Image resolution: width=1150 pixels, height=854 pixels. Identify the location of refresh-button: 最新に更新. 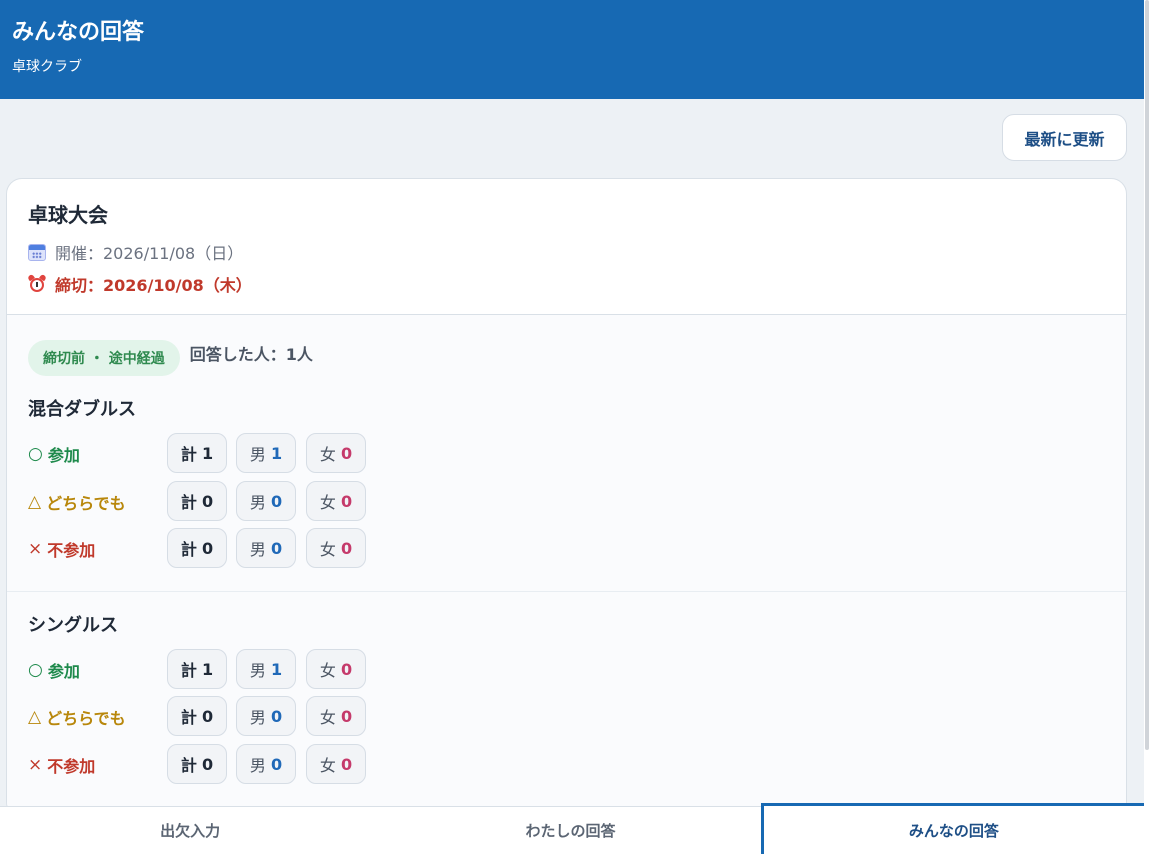
(1064, 137).